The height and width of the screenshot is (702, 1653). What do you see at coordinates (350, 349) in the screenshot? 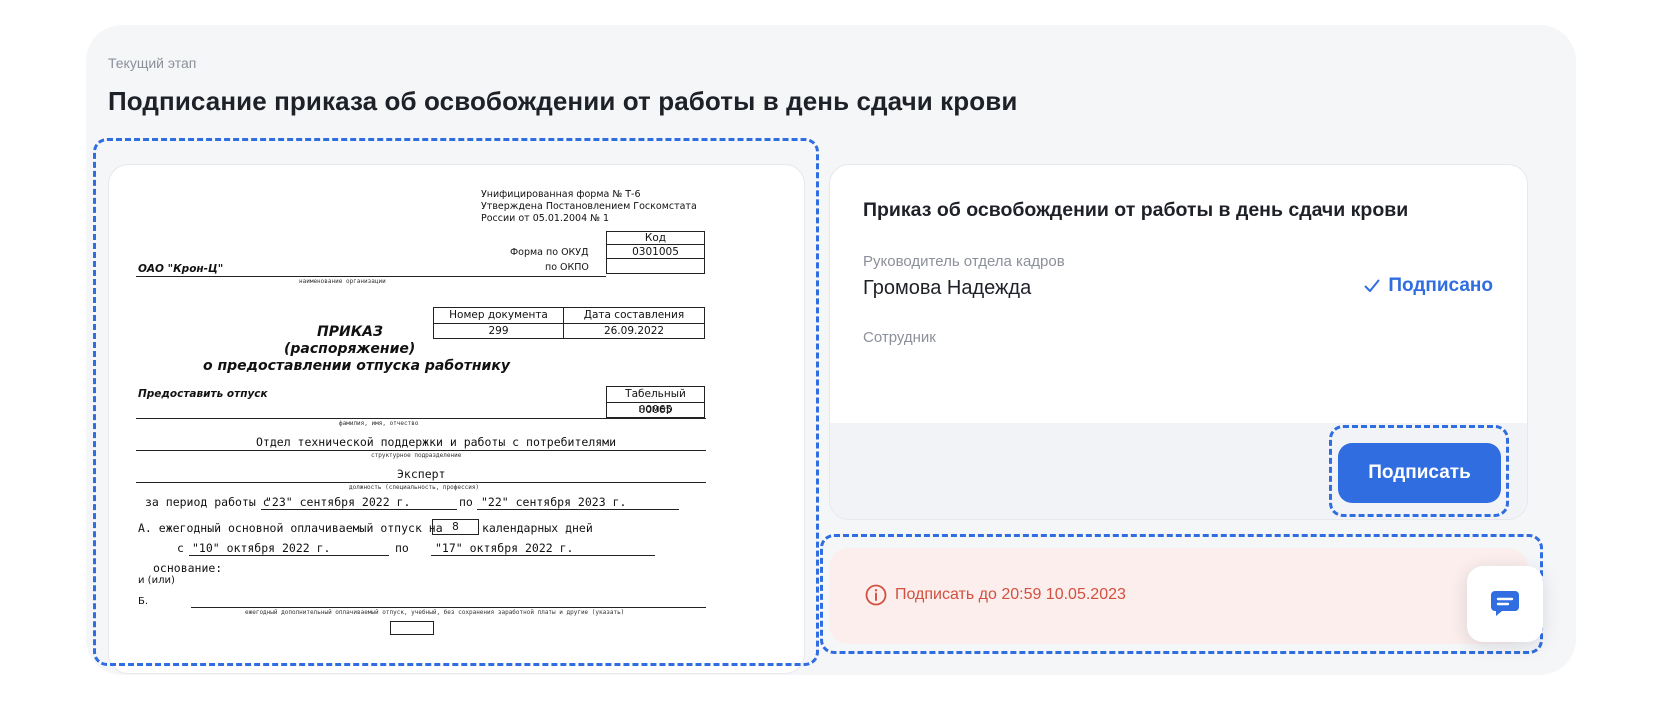
I see `order-subtitle: (распоряжение)` at bounding box center [350, 349].